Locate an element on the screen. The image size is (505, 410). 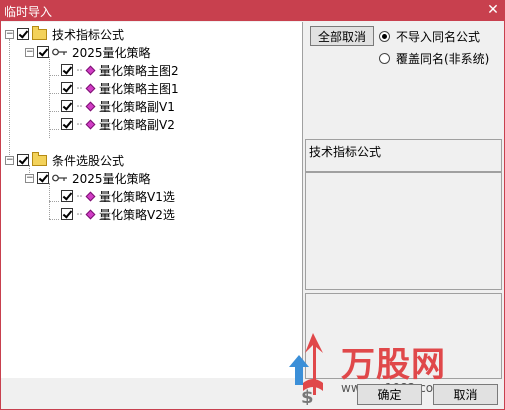
logo-arrow-icon: $ is located at coordinates (306, 369).